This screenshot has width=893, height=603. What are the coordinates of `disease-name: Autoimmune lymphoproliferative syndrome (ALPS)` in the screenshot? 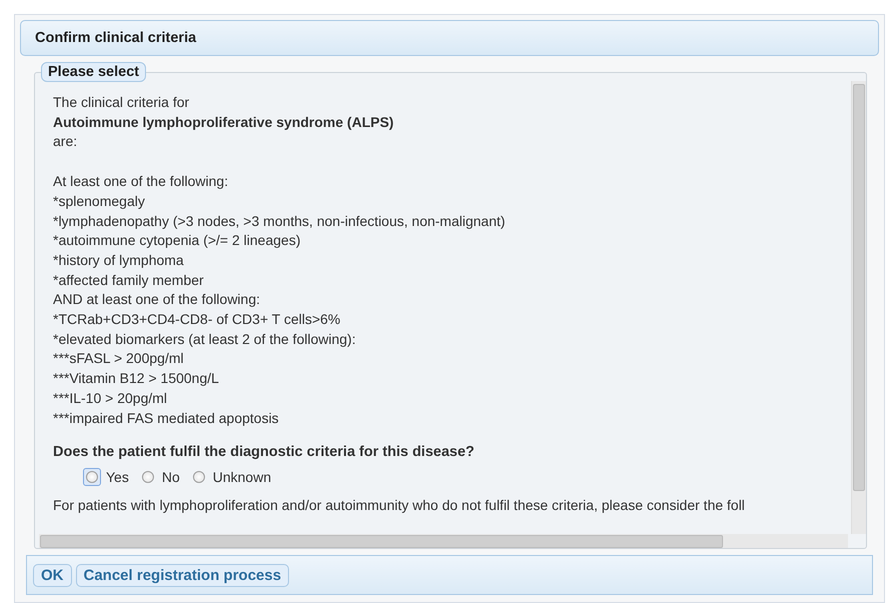 It's located at (224, 122).